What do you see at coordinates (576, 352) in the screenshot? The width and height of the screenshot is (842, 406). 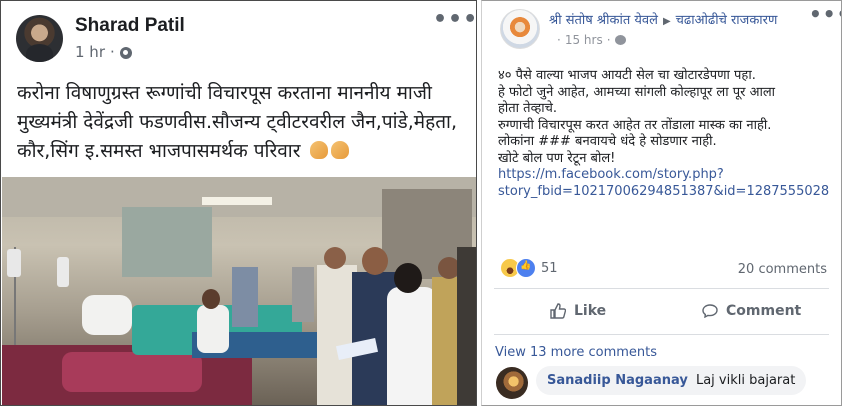 I see `view-more-comments-link: View 13 more comments` at bounding box center [576, 352].